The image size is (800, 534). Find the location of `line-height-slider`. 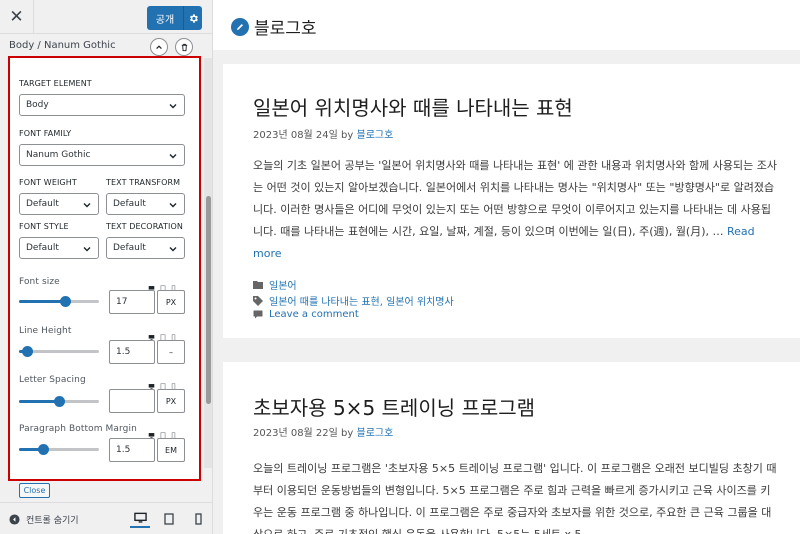

line-height-slider is located at coordinates (59, 351).